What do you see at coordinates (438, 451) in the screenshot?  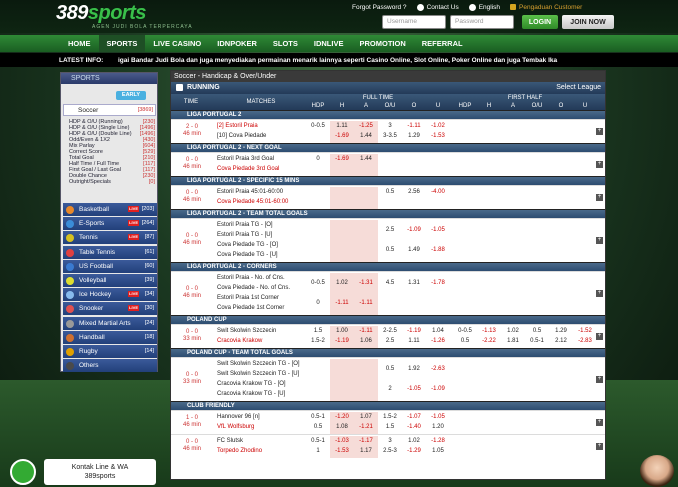 I see `odds-value: 1.05` at bounding box center [438, 451].